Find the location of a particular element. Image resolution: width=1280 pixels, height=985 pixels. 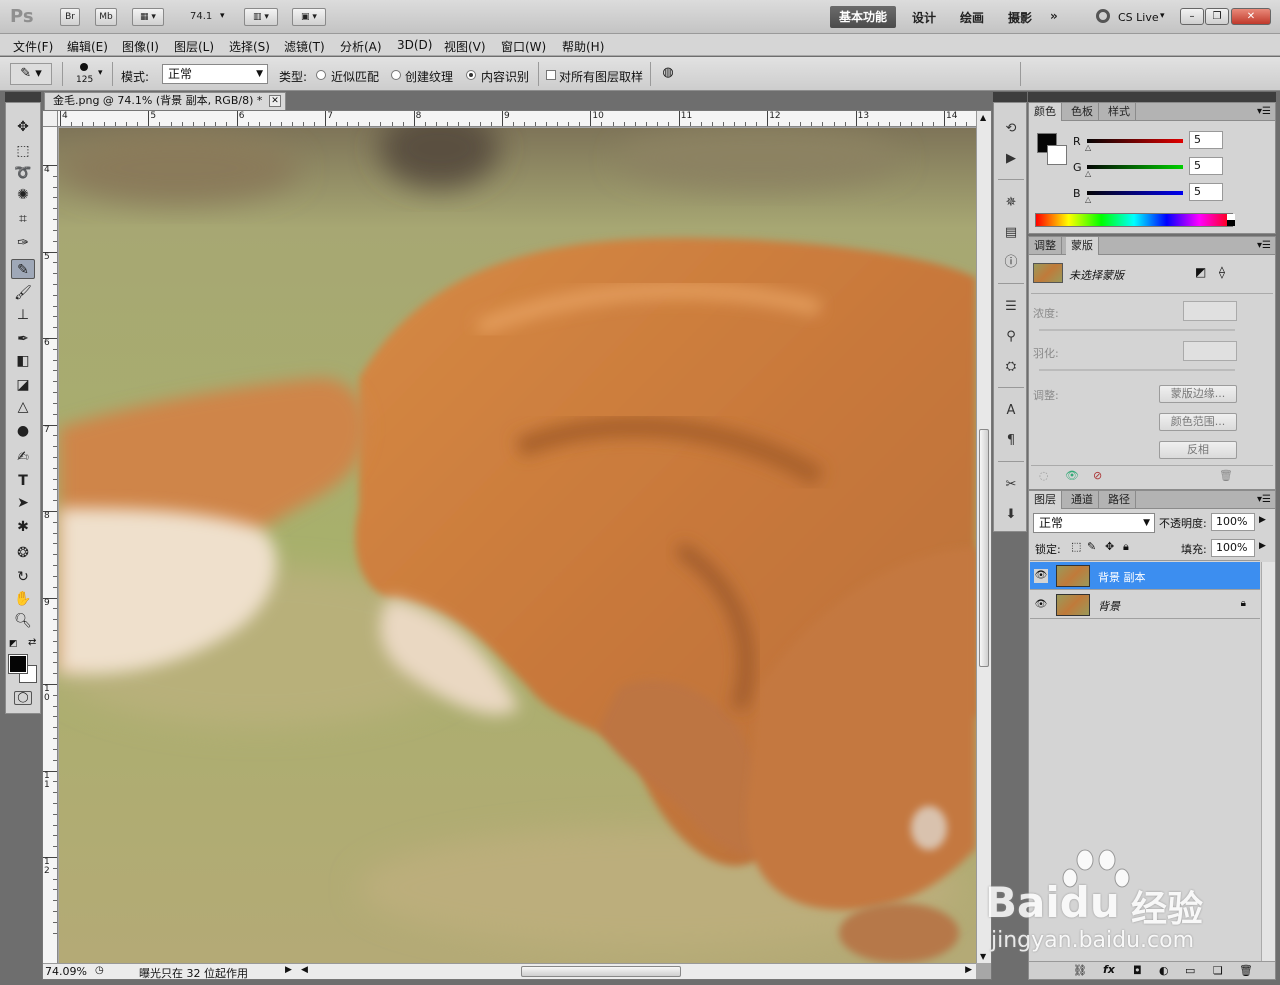

menu-analysis: 分析(A) is located at coordinates (361, 46).